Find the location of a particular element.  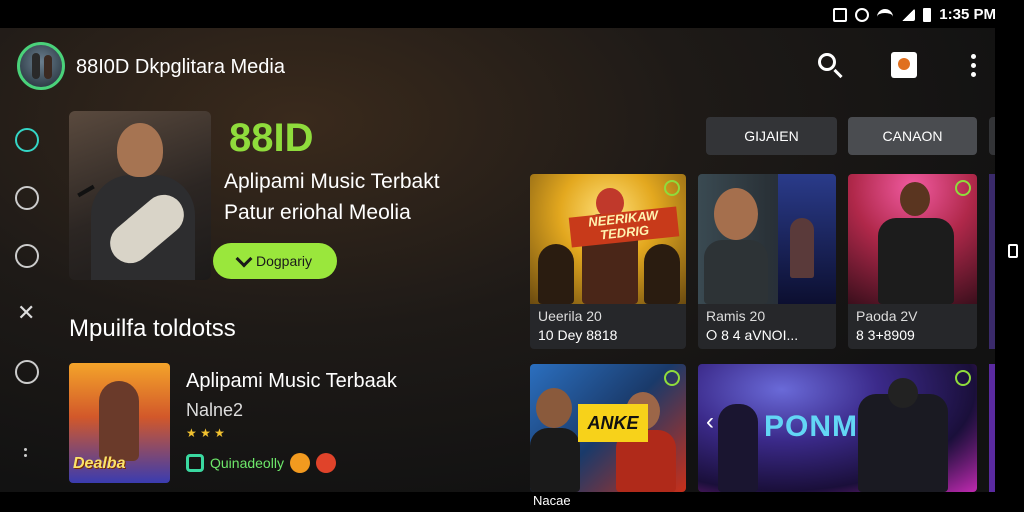

chevron-left-icon: ‹ is located at coordinates (710, 422).